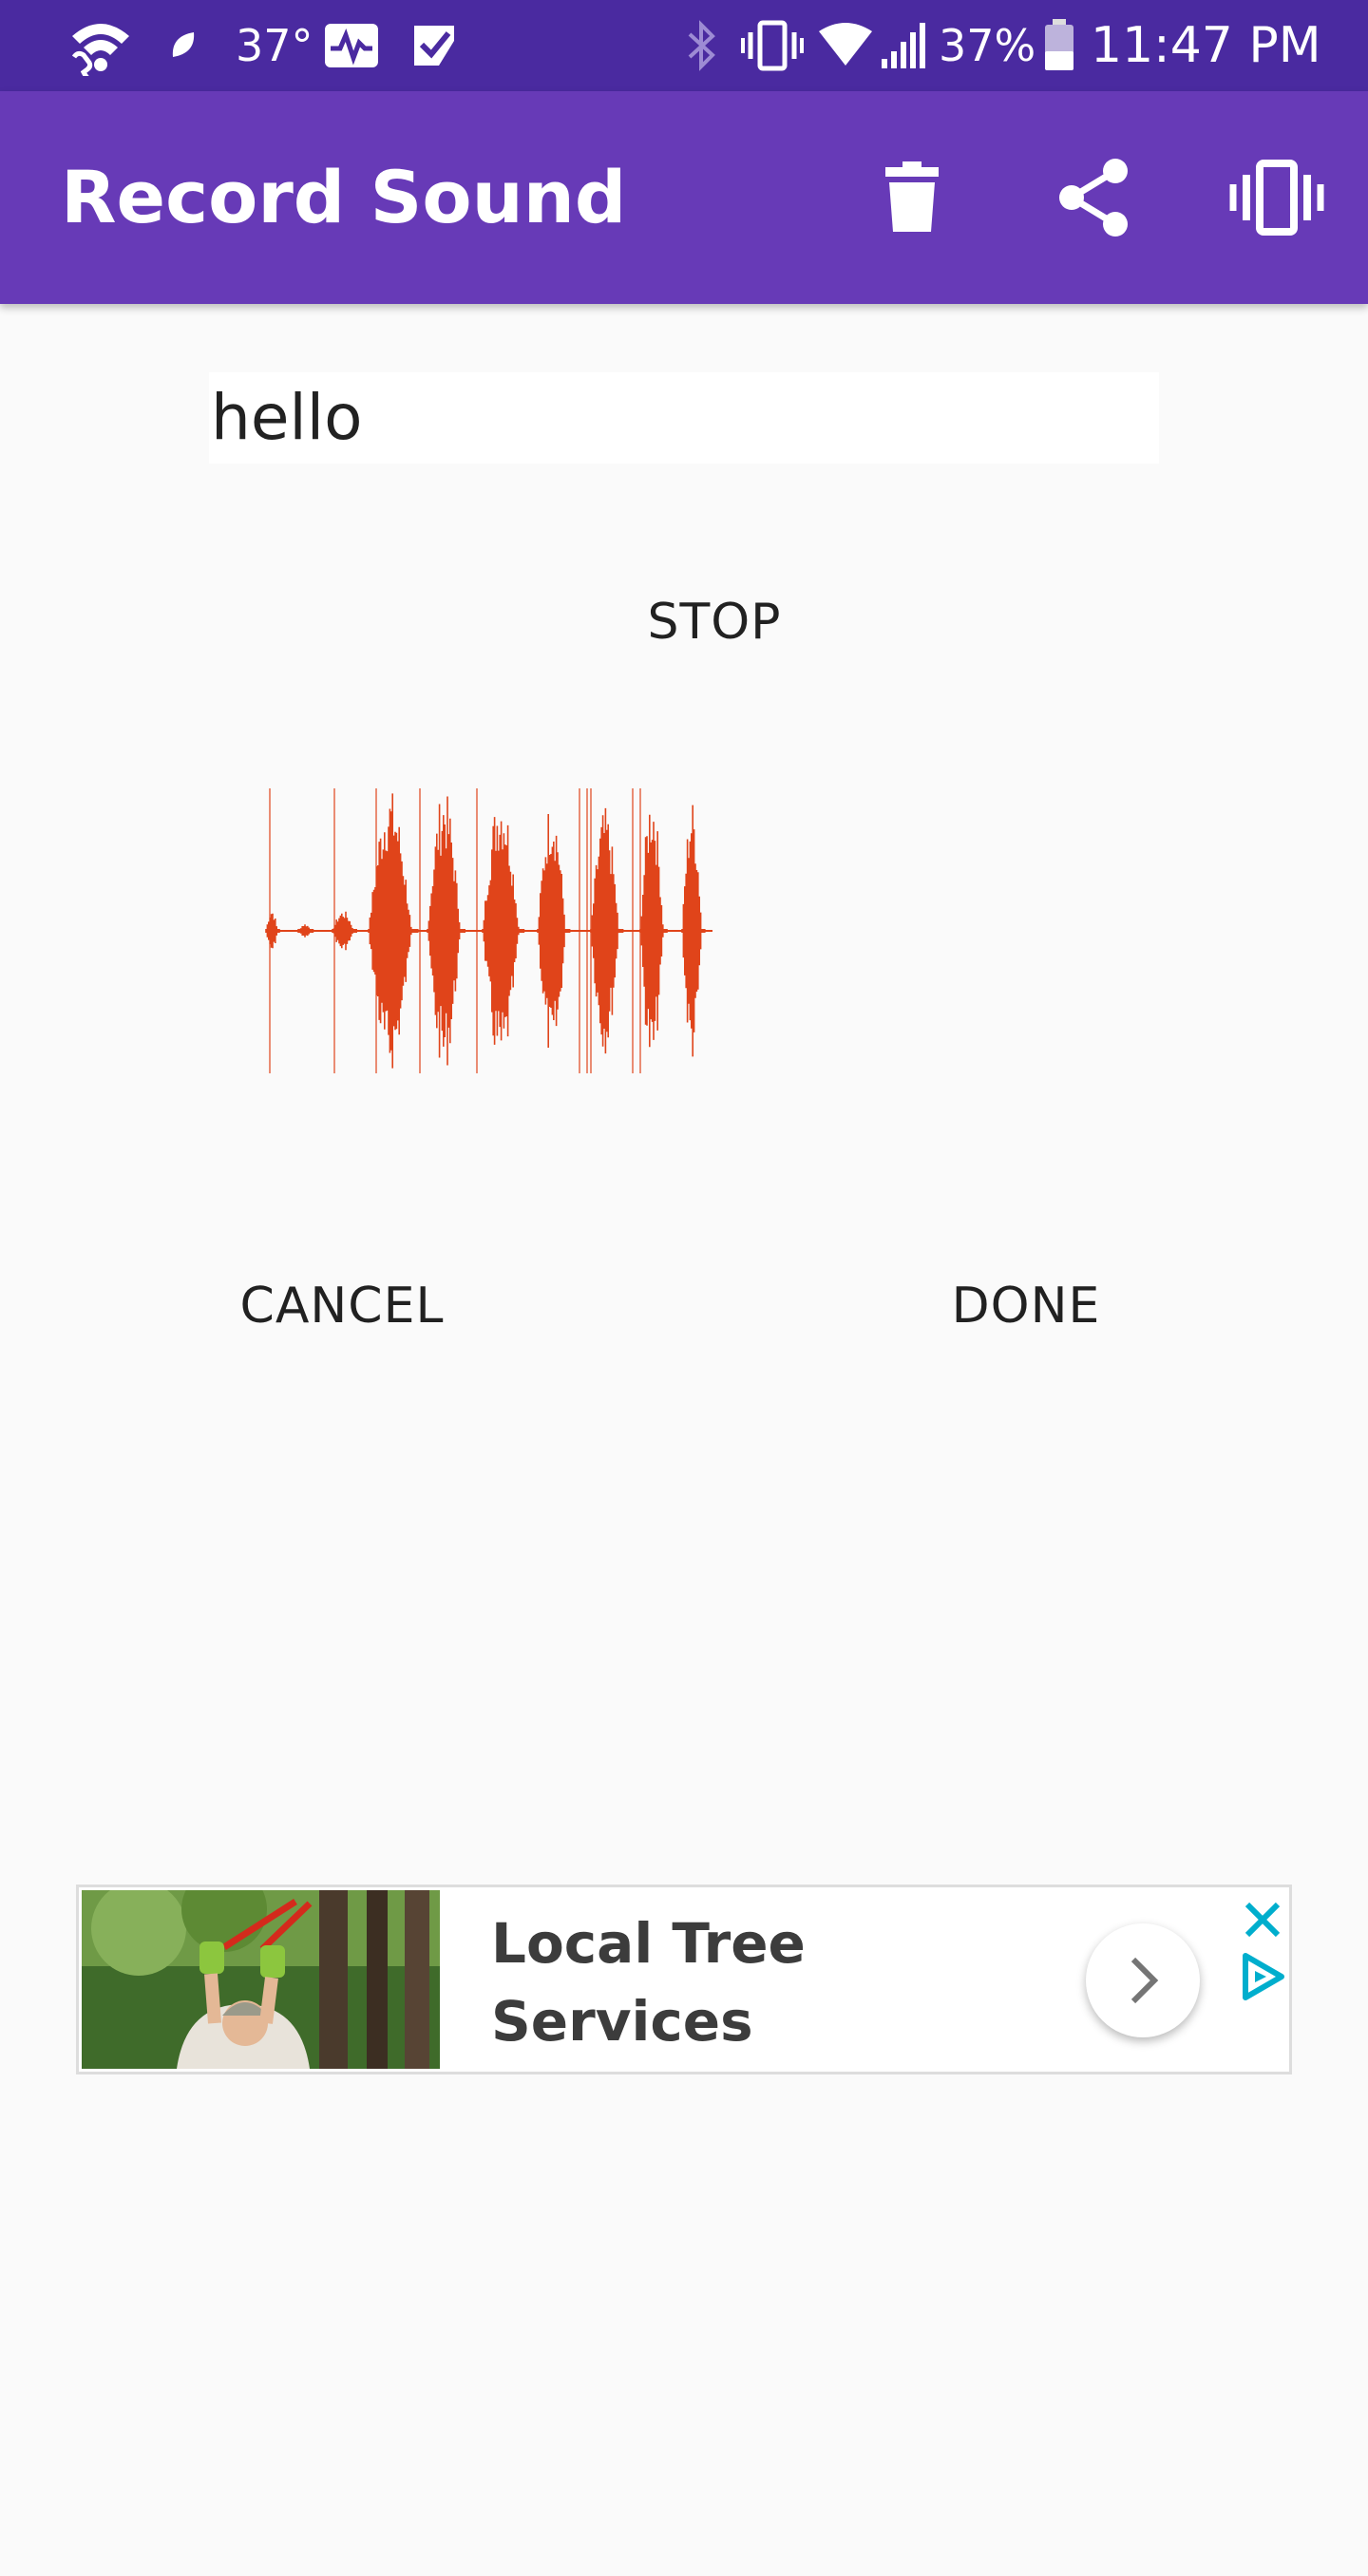 The image size is (1368, 2576). What do you see at coordinates (342, 1306) in the screenshot?
I see `cancel-button: CANCEL` at bounding box center [342, 1306].